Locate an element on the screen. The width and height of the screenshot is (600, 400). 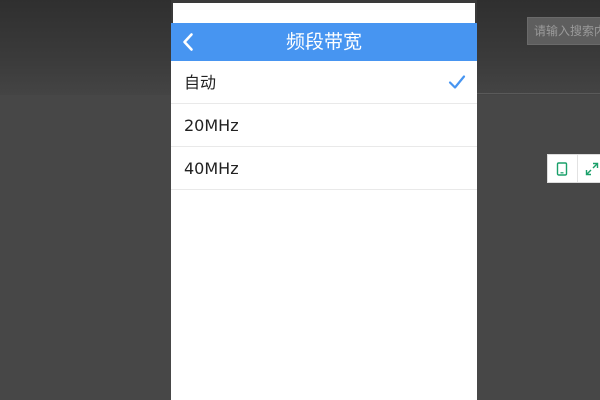
background-search-input: 请输入搜索内容 is located at coordinates (563, 31).